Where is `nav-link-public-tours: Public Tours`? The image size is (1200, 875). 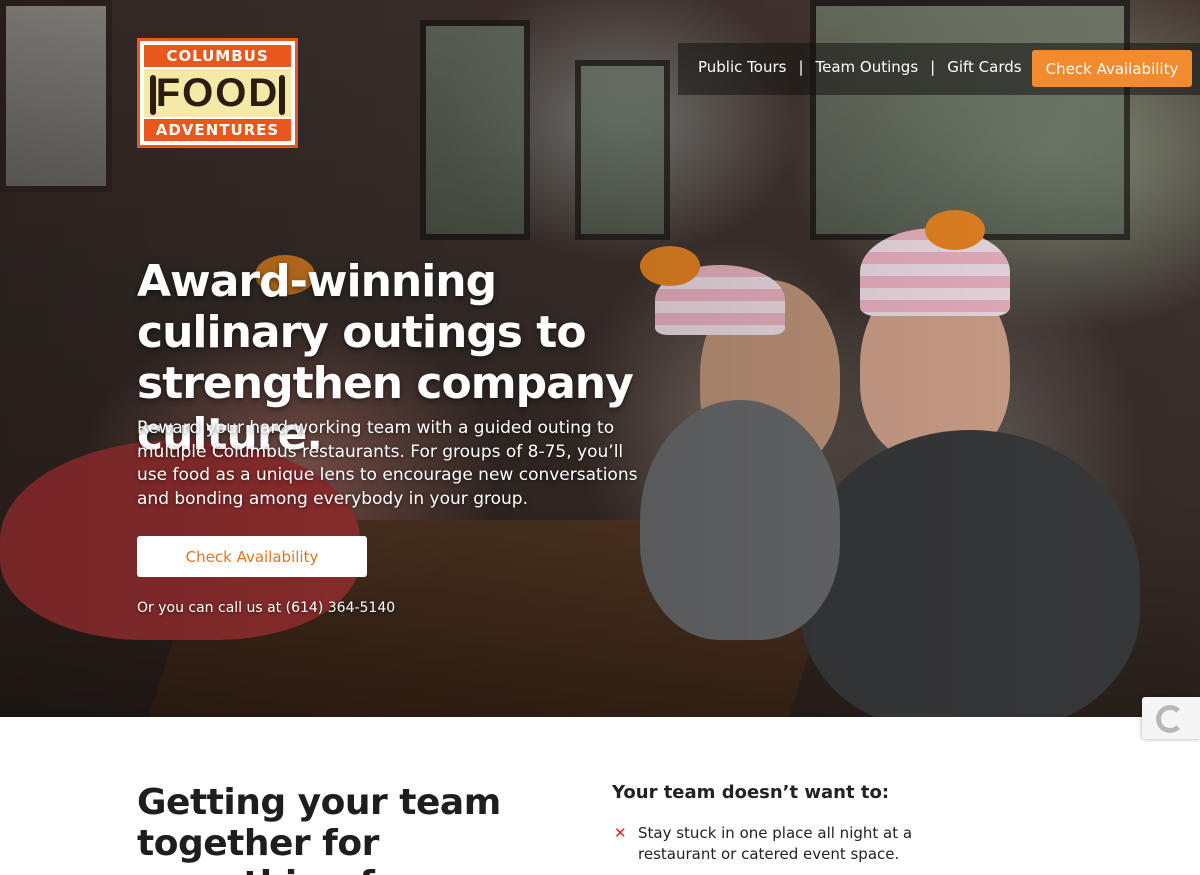
nav-link-public-tours: Public Tours is located at coordinates (742, 67).